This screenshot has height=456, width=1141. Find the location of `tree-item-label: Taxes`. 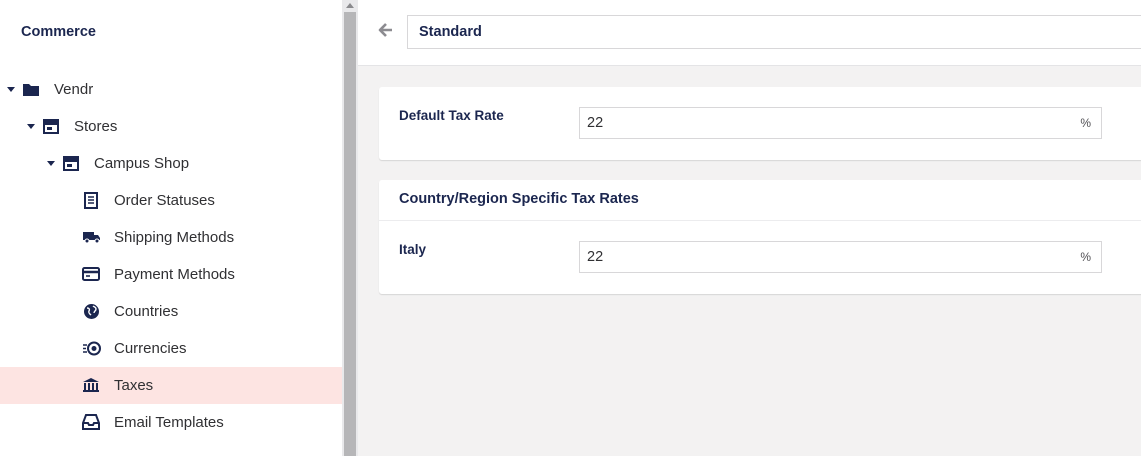

tree-item-label: Taxes is located at coordinates (134, 385).